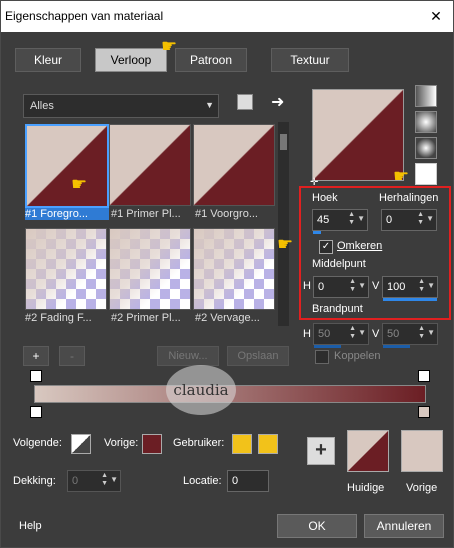  I want to click on vorige-label: Vorige:, so click(121, 443).